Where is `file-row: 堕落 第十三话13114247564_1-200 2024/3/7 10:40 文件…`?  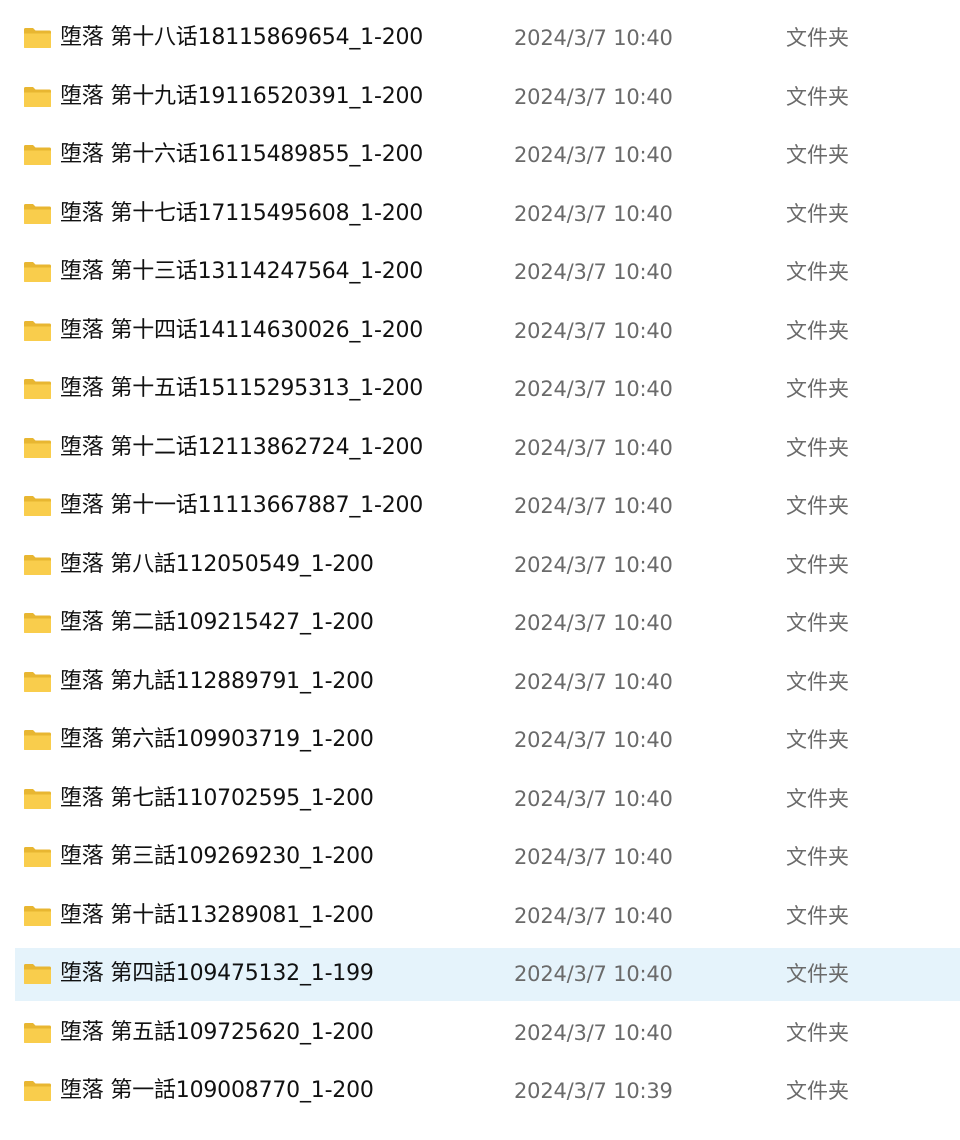
file-row: 堕落 第十三话13114247564_1-200 2024/3/7 10:40 文件… is located at coordinates (480, 272).